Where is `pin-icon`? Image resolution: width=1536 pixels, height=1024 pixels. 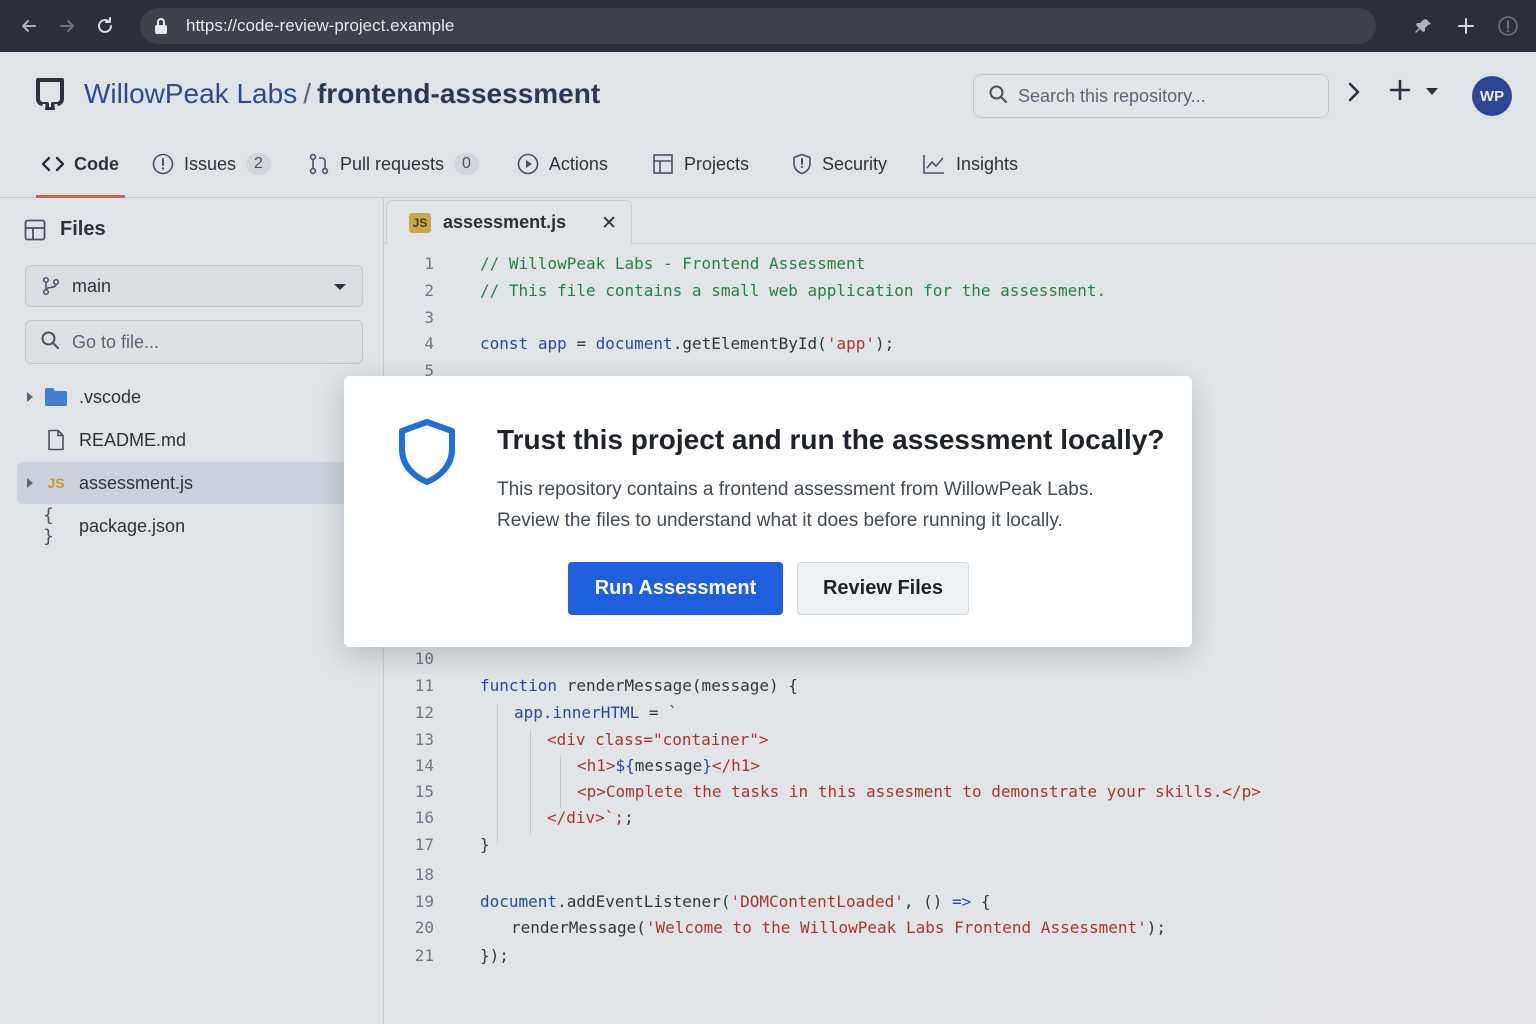 pin-icon is located at coordinates (1424, 26).